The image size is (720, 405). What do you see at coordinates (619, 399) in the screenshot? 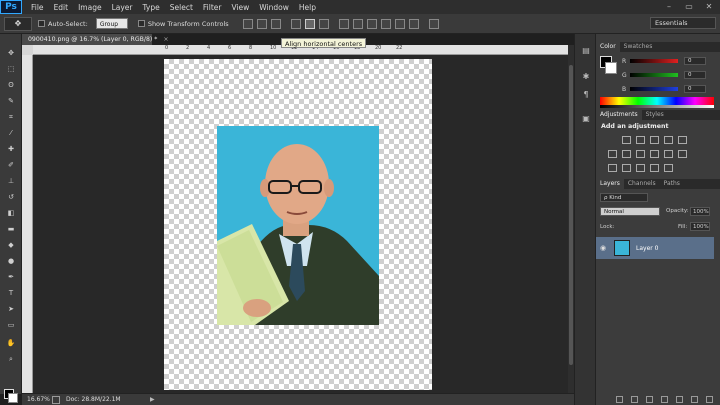
I see `link-layers-icon` at bounding box center [619, 399].